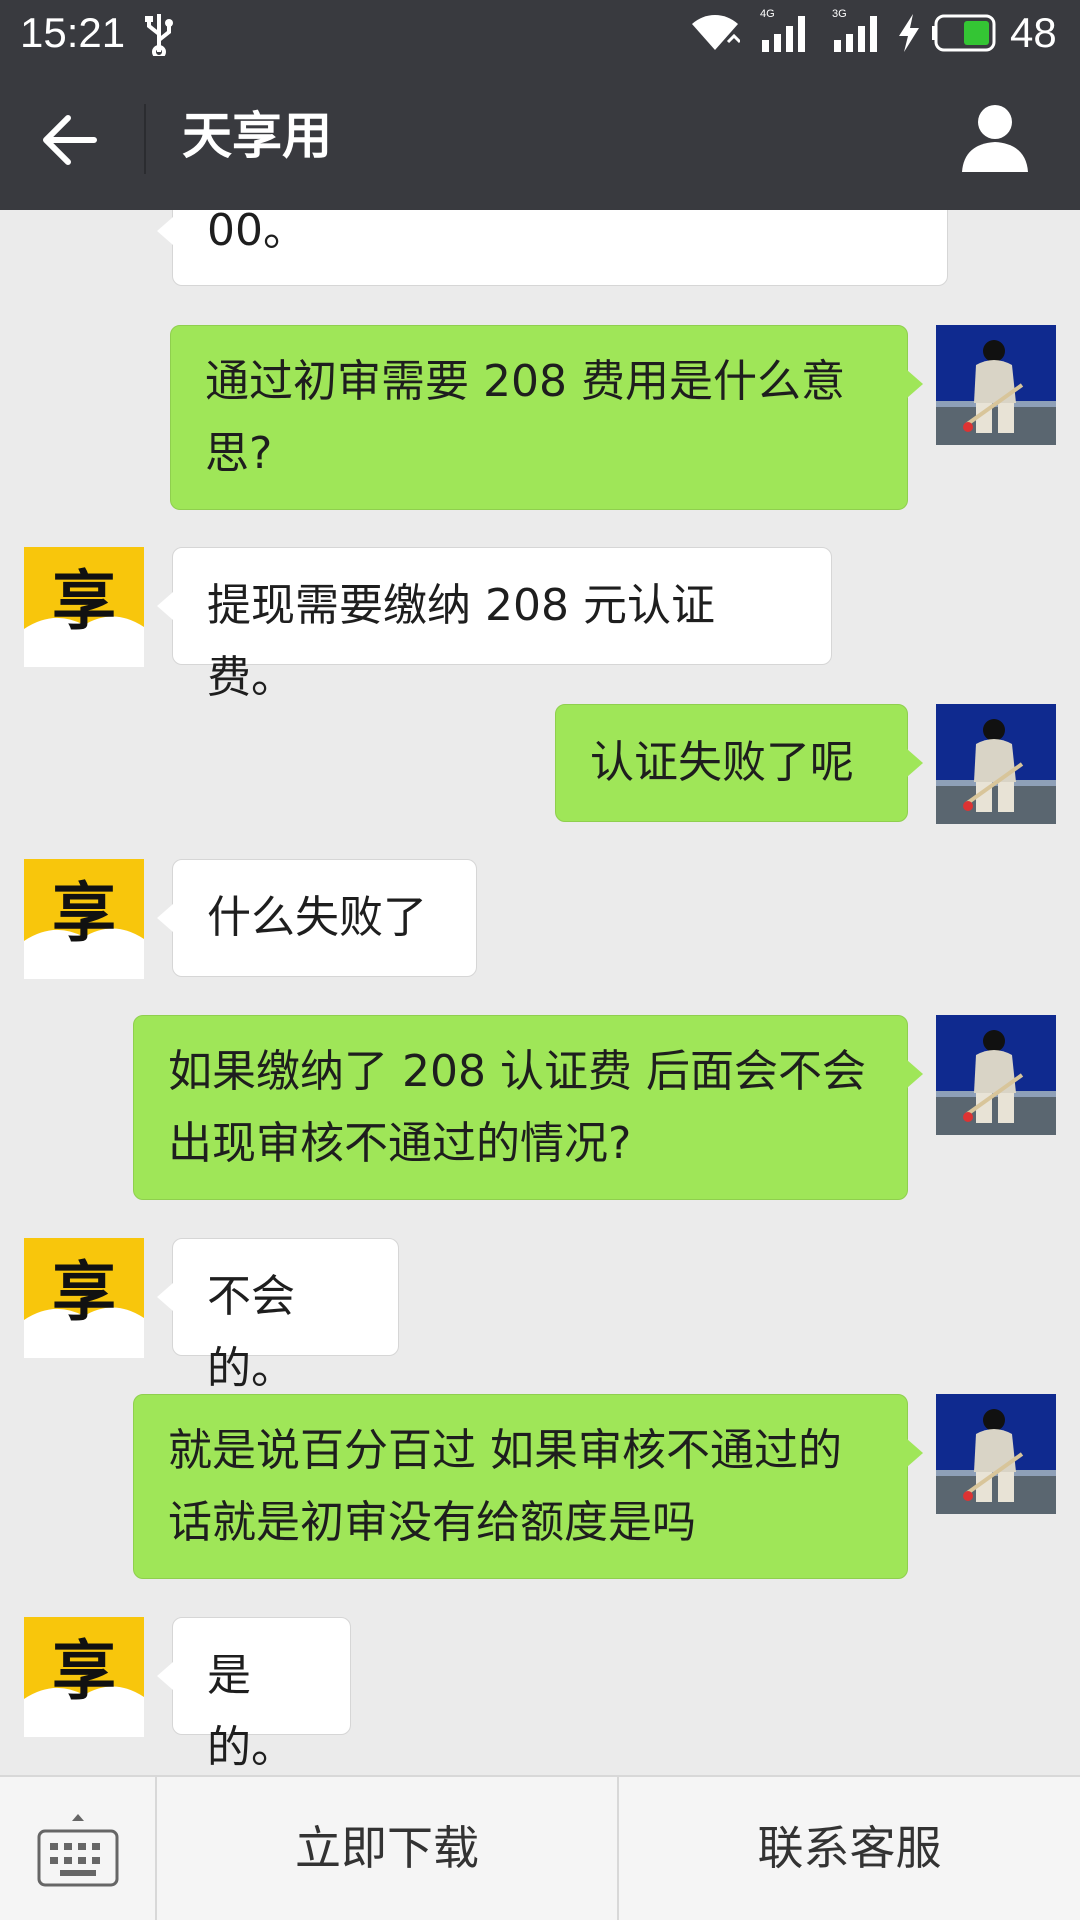  What do you see at coordinates (159, 36) in the screenshot?
I see `usb-icon` at bounding box center [159, 36].